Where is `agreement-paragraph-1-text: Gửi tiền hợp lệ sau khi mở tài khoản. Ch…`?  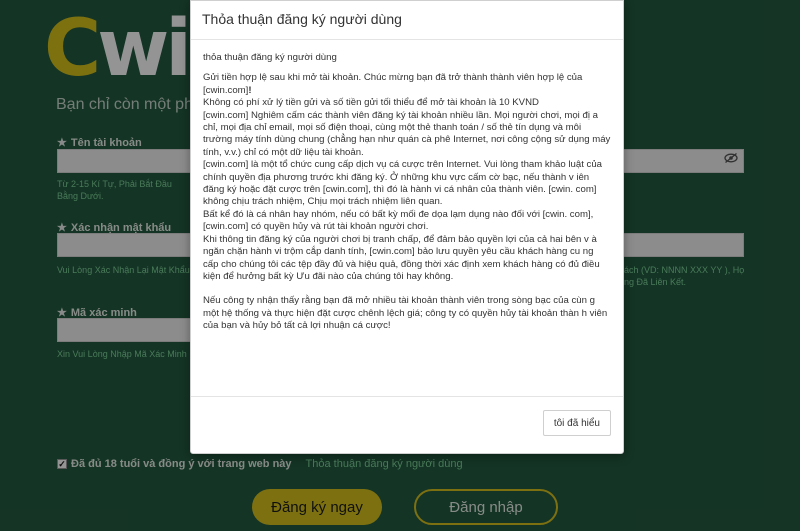
agreement-paragraph-1-text: Gửi tiền hợp lệ sau khi mở tài khoản. Ch… is located at coordinates (393, 84).